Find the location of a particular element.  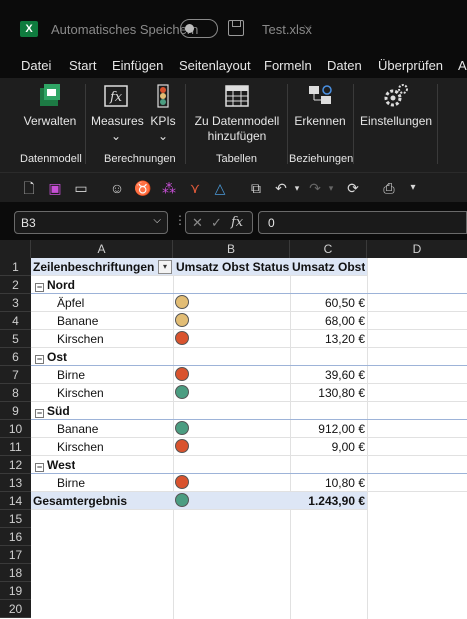

save-icon is located at coordinates (236, 28).